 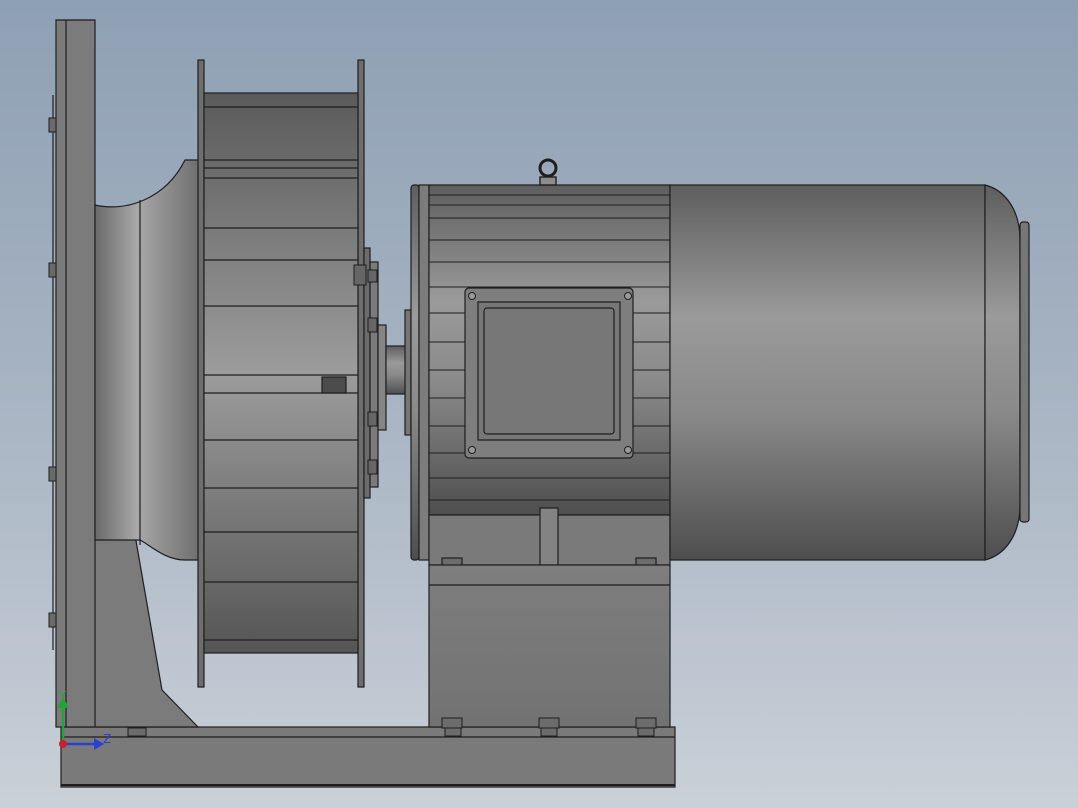 What do you see at coordinates (107, 739) in the screenshot?
I see `z-axis-label: Z` at bounding box center [107, 739].